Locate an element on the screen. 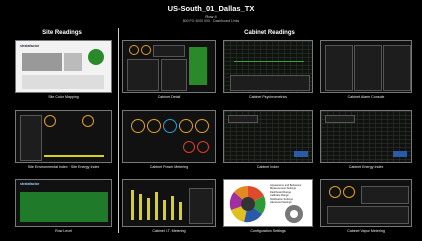  tile-cabinet-vapor-metering: Cabinet Vapor Metering is located at coordinates (366, 208).